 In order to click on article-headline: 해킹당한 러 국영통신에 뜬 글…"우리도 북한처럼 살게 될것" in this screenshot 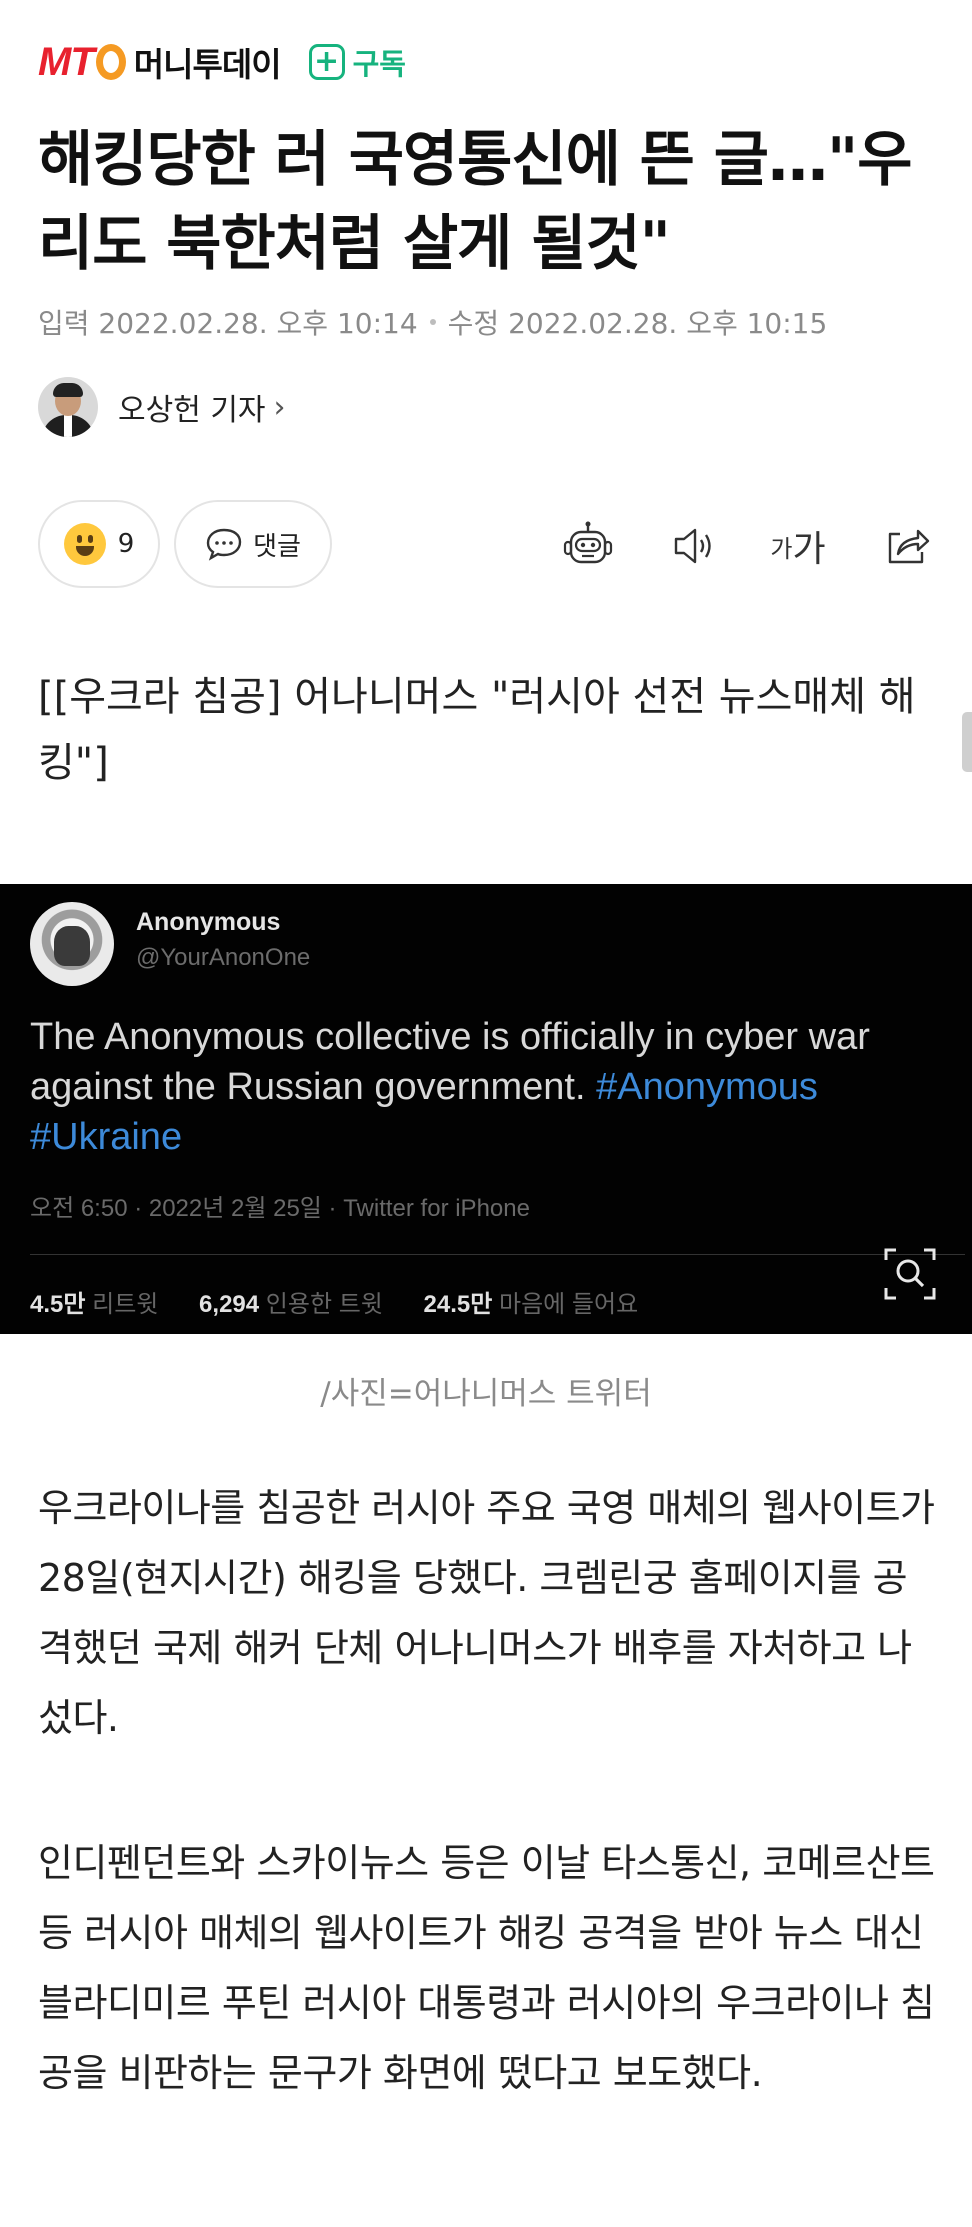, I will do `click(475, 202)`.